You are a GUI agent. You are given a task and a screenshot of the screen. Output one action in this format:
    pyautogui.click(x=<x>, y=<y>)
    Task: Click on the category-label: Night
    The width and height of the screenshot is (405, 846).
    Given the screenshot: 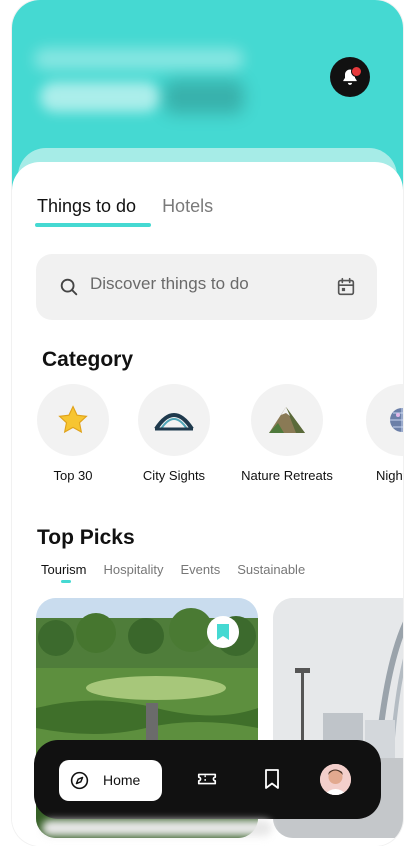 What is the action you would take?
    pyautogui.click(x=389, y=475)
    